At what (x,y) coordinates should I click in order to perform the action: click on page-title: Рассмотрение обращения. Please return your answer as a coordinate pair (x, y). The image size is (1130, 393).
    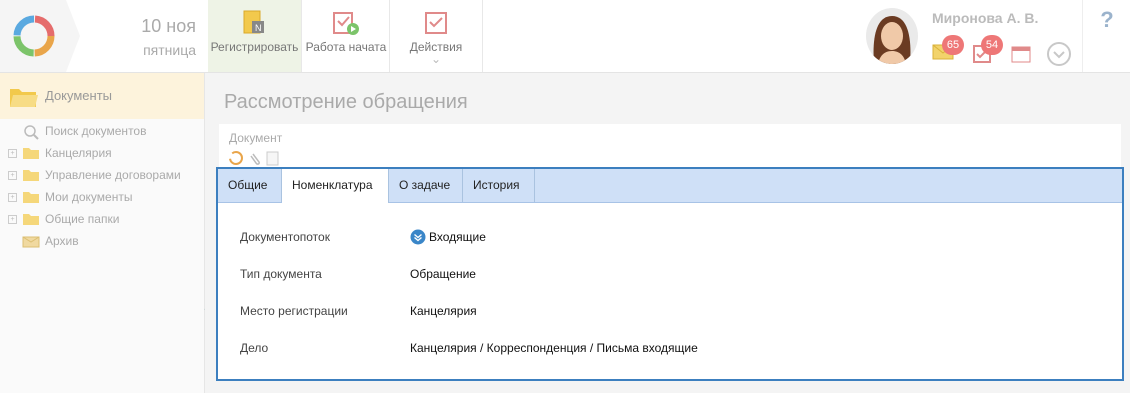
    Looking at the image, I should click on (346, 102).